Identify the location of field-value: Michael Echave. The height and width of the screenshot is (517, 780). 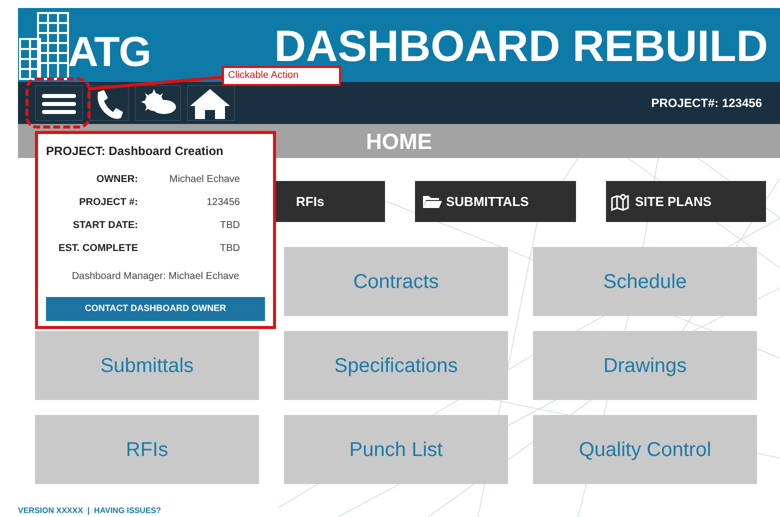
(204, 180).